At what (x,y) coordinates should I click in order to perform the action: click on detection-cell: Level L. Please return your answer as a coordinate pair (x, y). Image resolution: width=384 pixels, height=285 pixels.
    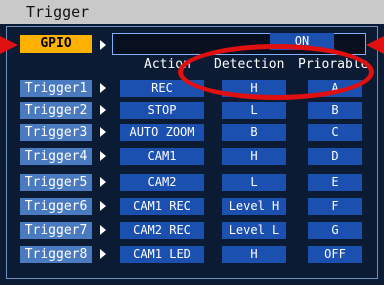
    Looking at the image, I should click on (254, 230).